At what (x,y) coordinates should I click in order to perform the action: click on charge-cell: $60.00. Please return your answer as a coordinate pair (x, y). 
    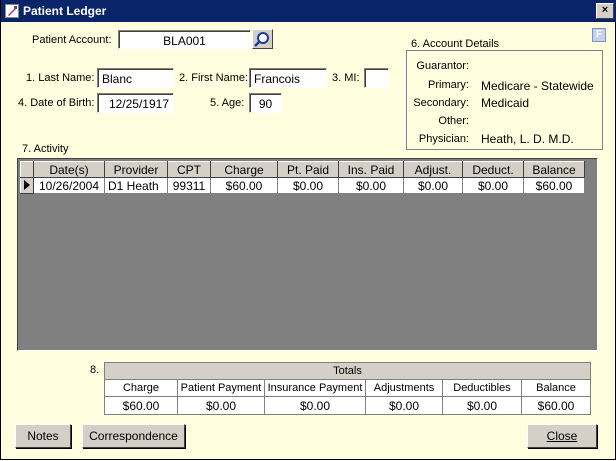
    Looking at the image, I should click on (244, 185).